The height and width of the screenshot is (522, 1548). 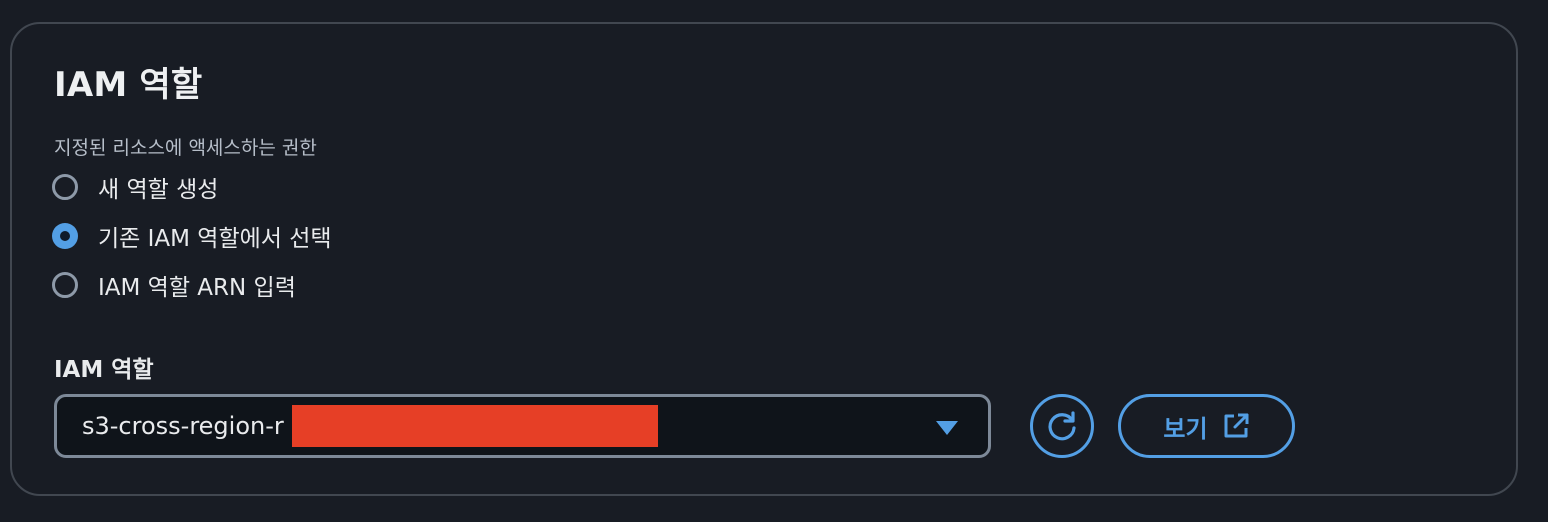 I want to click on radio-option-create-new-role: 새 역할 생성, so click(x=192, y=187).